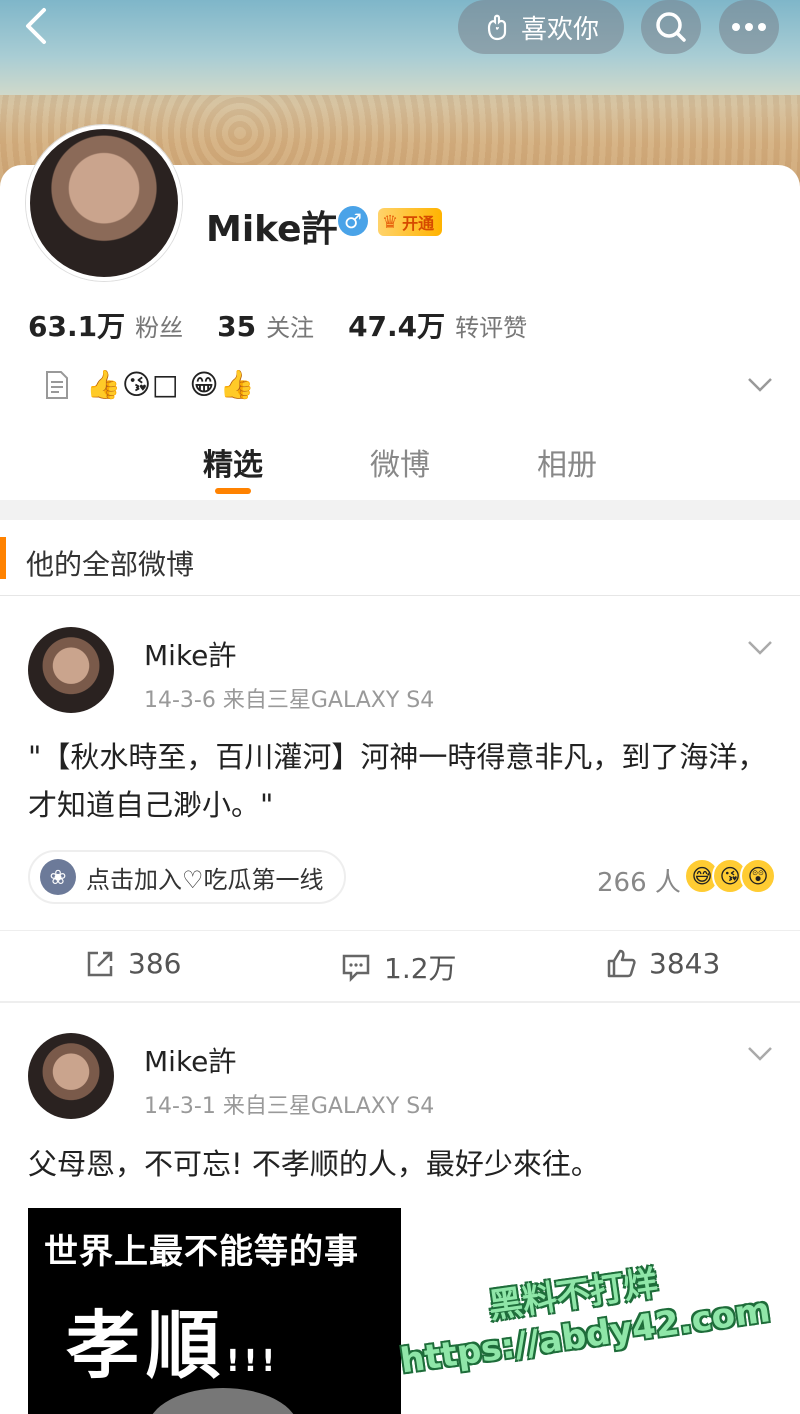  What do you see at coordinates (171, 384) in the screenshot?
I see `bio-text: 👍😘□ 😁👍` at bounding box center [171, 384].